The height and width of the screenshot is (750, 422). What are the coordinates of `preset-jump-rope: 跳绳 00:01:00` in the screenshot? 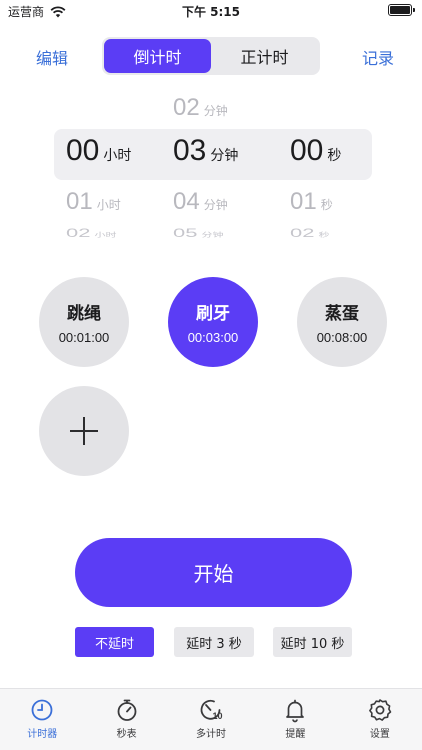 It's located at (84, 322).